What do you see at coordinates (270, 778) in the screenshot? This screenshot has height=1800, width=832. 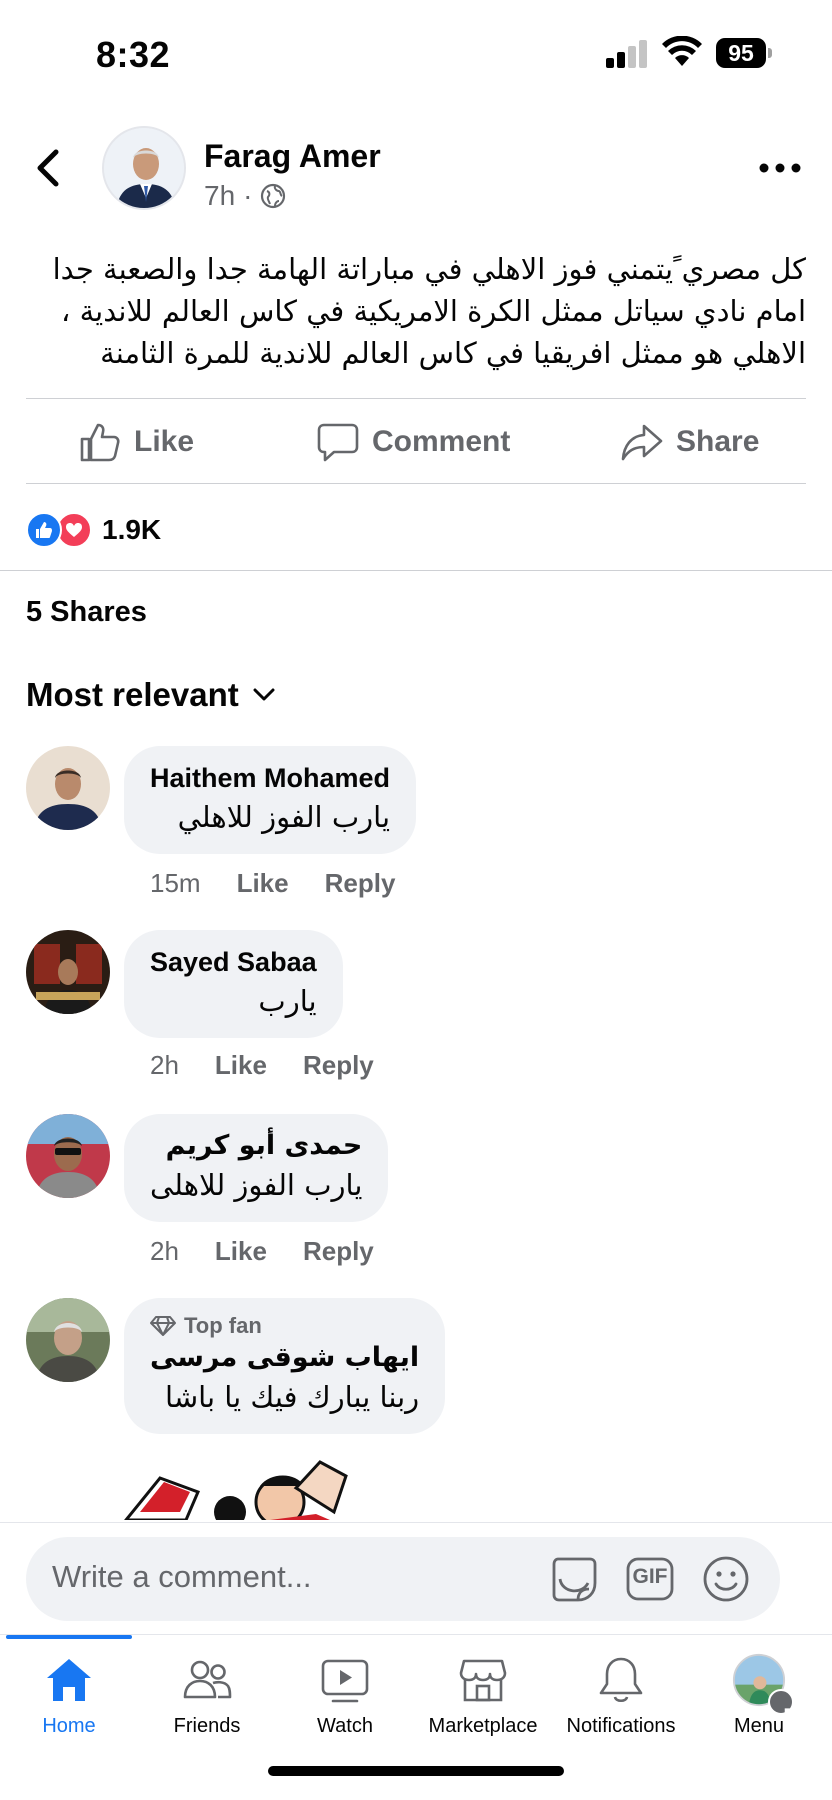 I see `commenter-name: Haithem Mohamed` at bounding box center [270, 778].